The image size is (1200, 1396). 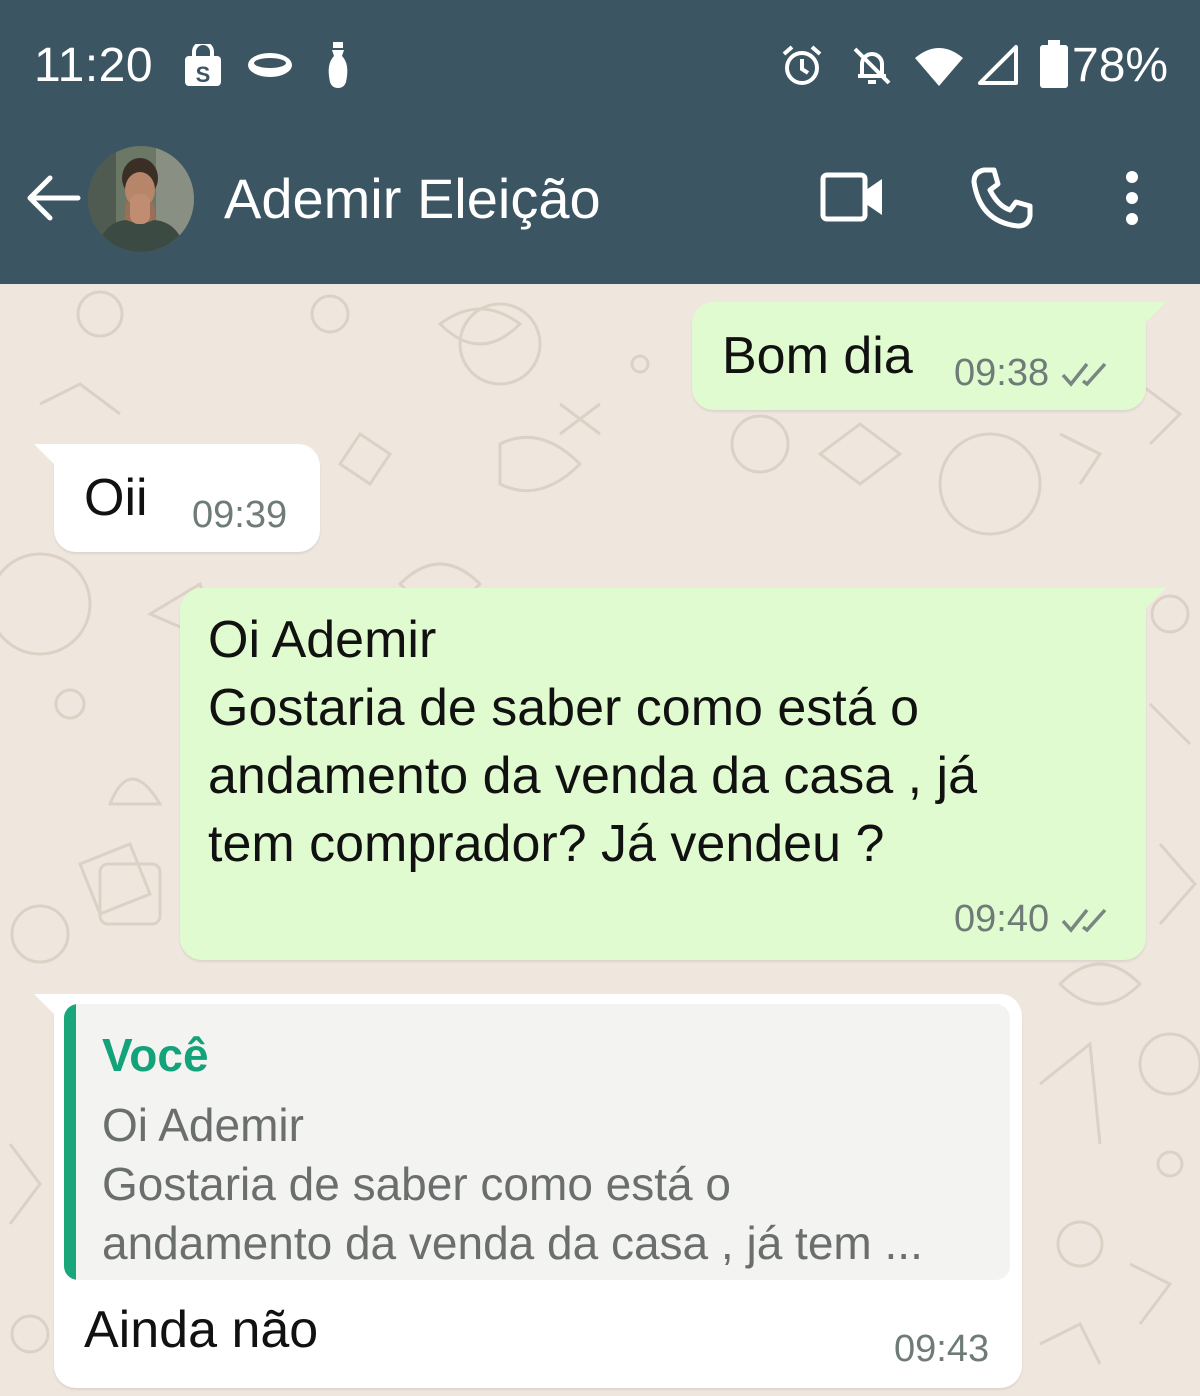 I want to click on message-bubble-outgoing: Bom dia 09:38, so click(x=919, y=356).